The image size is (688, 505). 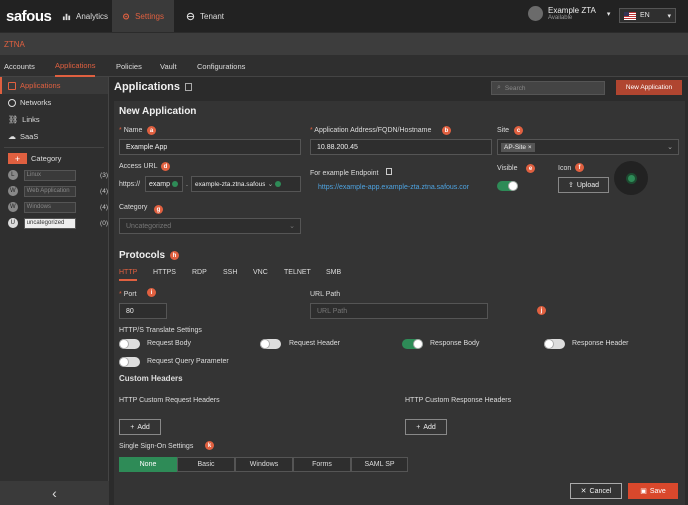 I want to click on request-query-label: Request Query Parameter, so click(x=188, y=361).